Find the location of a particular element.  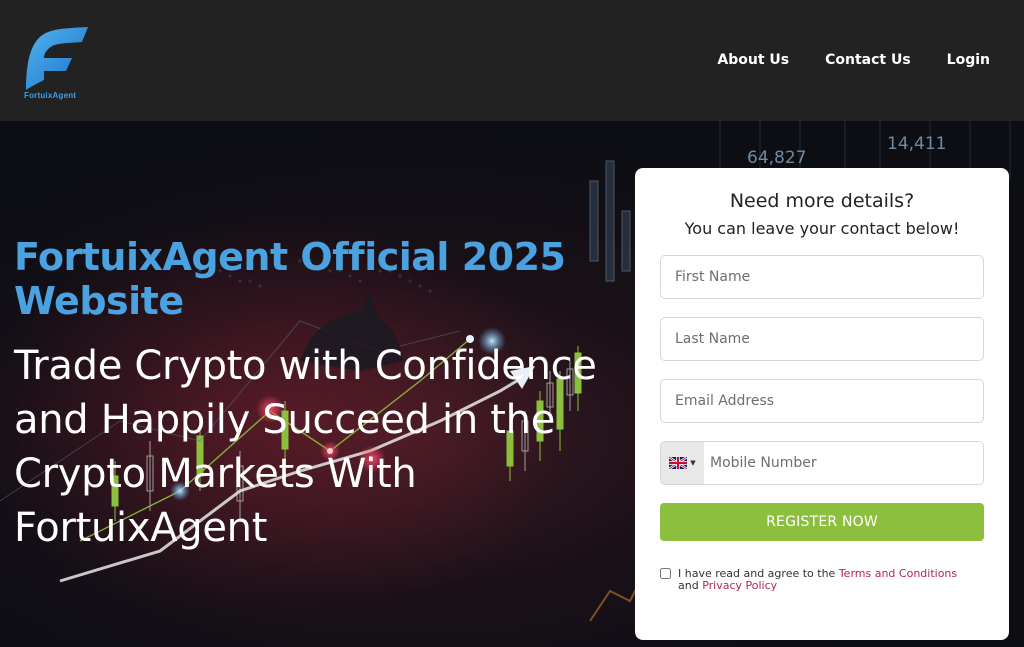

main-nav: About Us Contact Us Login is located at coordinates (853, 60).